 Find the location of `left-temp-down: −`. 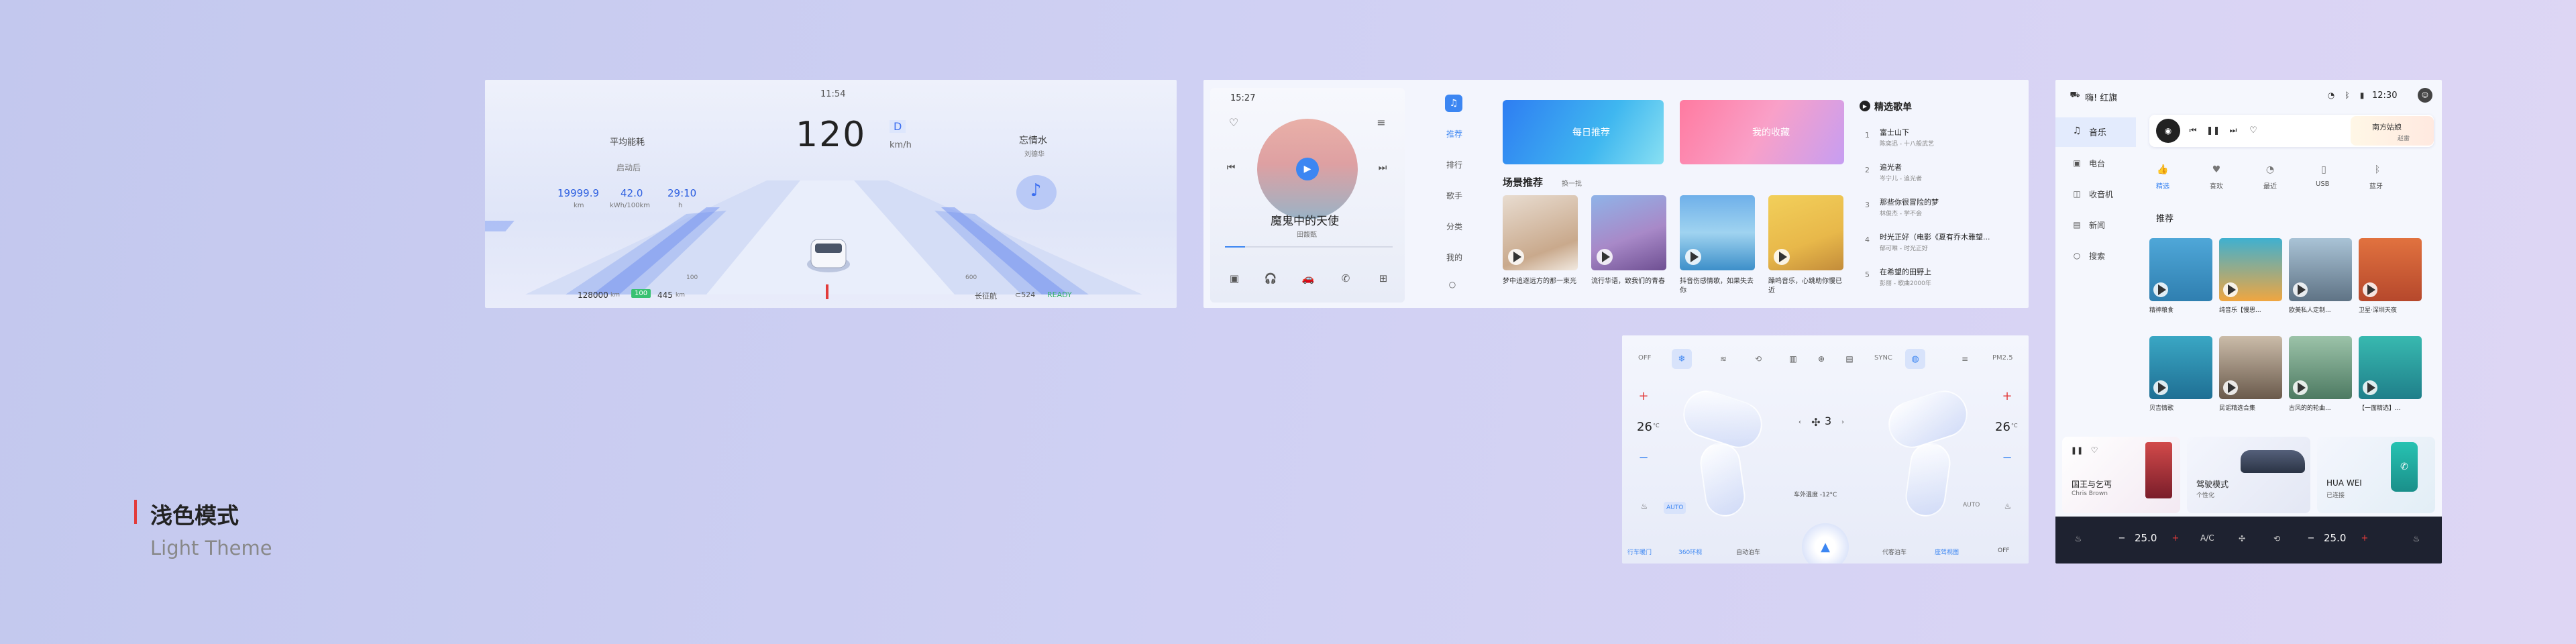

left-temp-down: − is located at coordinates (1643, 458).